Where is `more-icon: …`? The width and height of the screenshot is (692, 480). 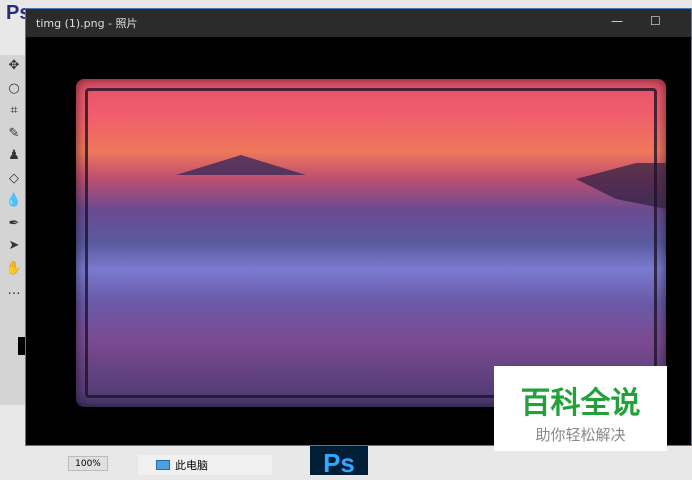
more-icon: … is located at coordinates (14, 291).